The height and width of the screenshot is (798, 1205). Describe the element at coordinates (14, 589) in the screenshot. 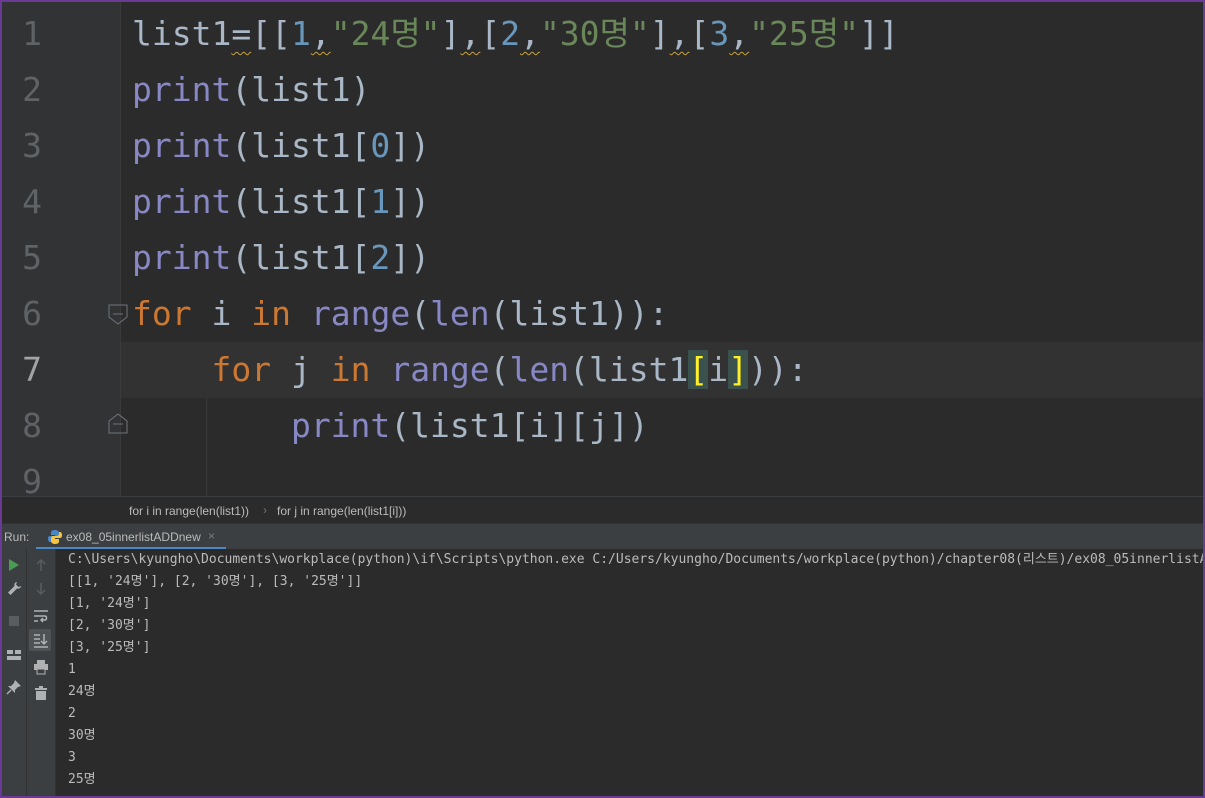

I see `wrench-icon` at that location.